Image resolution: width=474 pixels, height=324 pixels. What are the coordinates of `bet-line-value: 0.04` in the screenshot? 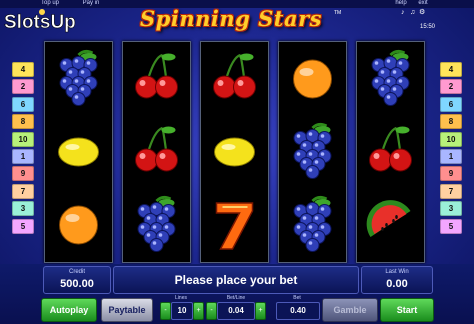 It's located at (236, 311).